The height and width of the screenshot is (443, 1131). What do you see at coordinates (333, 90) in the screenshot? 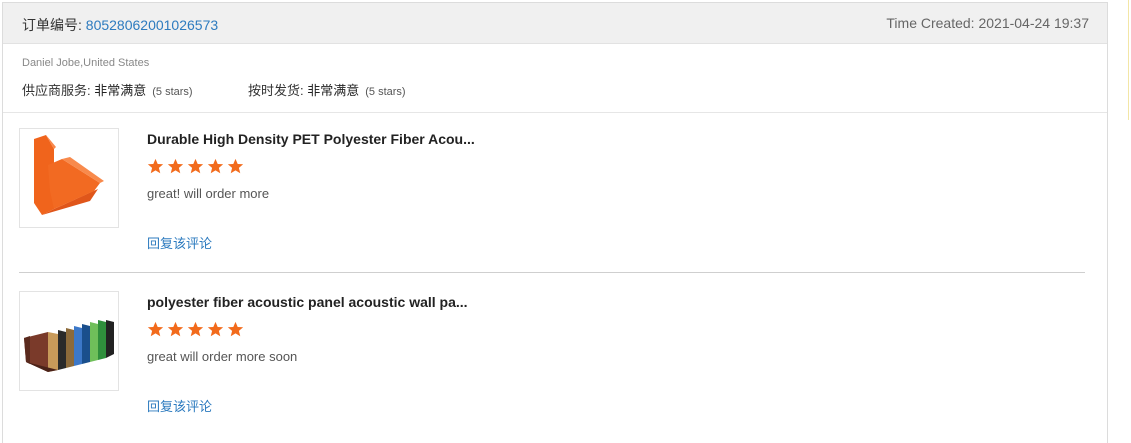
I see `on-time-shipping-value: 非常满意` at bounding box center [333, 90].